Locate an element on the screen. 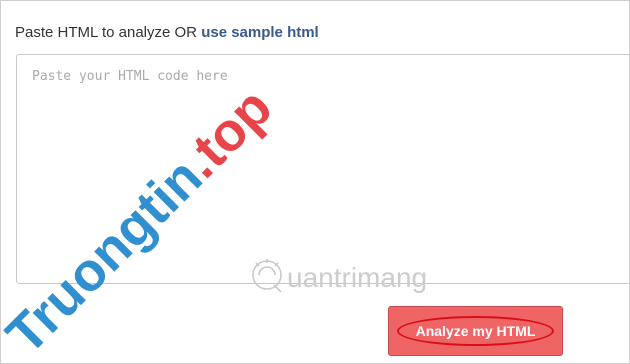 This screenshot has width=630, height=364. analyze-my-html-button: Analyze my HTML is located at coordinates (475, 331).